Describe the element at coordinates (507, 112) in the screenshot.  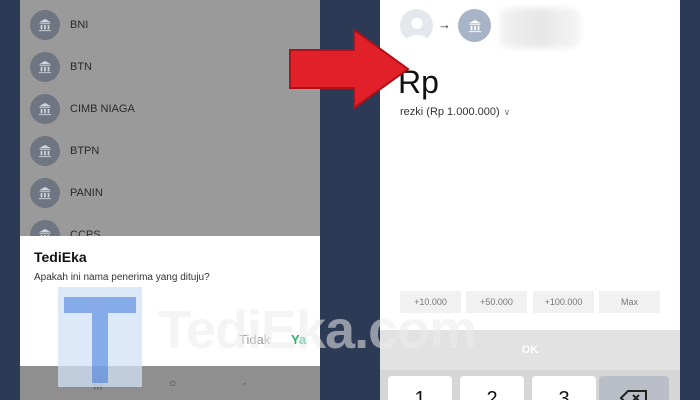
I see `chevron-down-icon: ∨` at that location.